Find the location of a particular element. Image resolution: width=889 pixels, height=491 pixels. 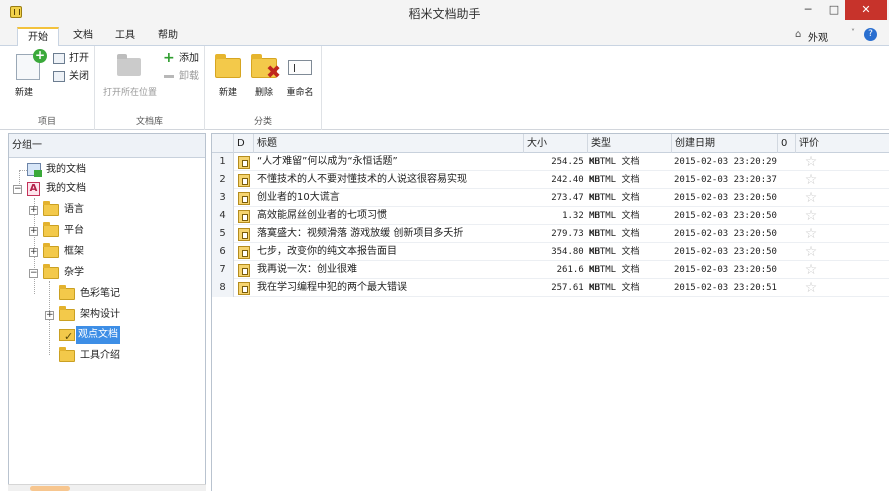

help-icon: ? is located at coordinates (870, 34).